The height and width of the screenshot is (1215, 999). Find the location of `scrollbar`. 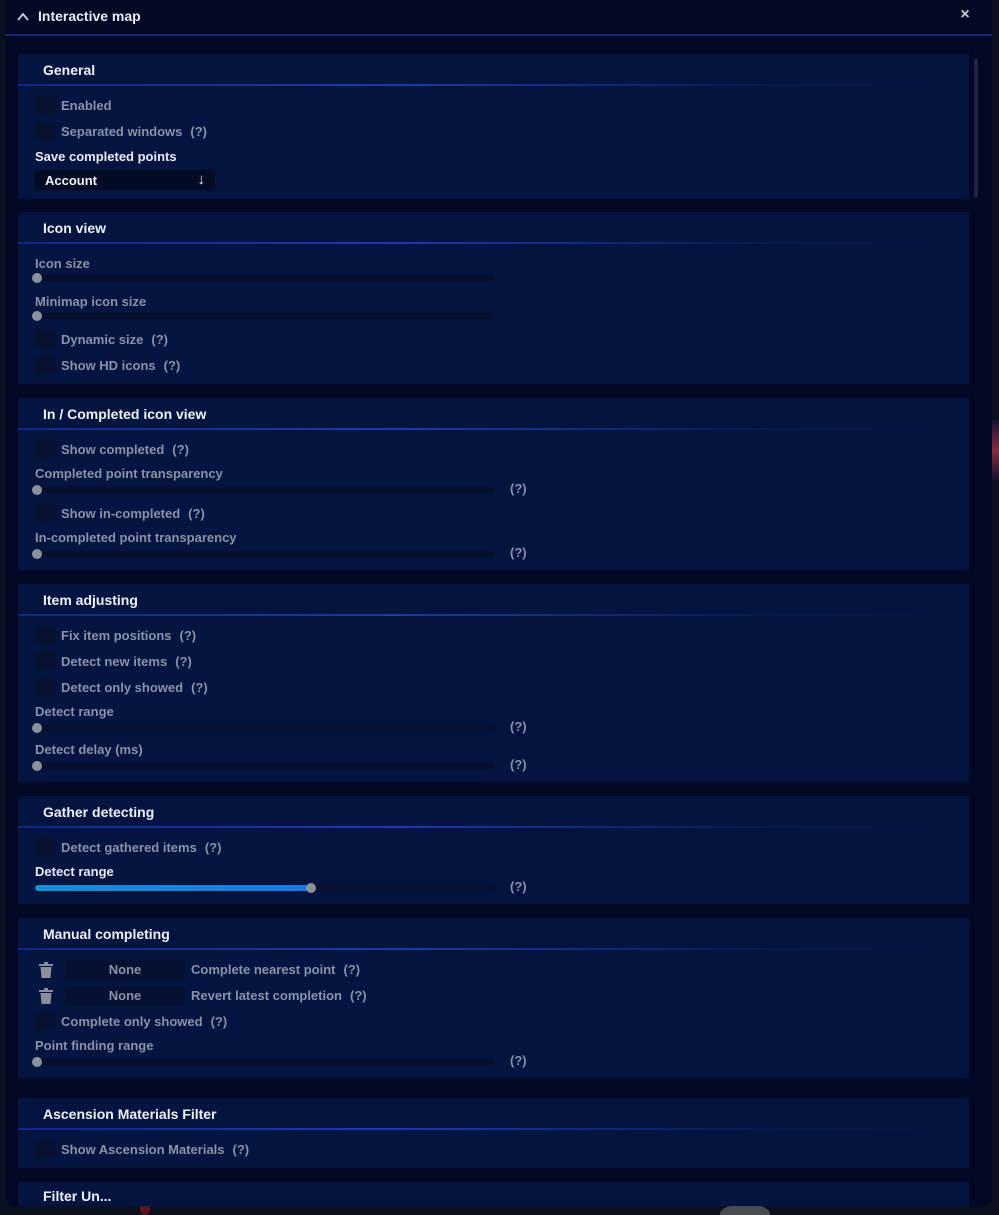

scrollbar is located at coordinates (976, 128).